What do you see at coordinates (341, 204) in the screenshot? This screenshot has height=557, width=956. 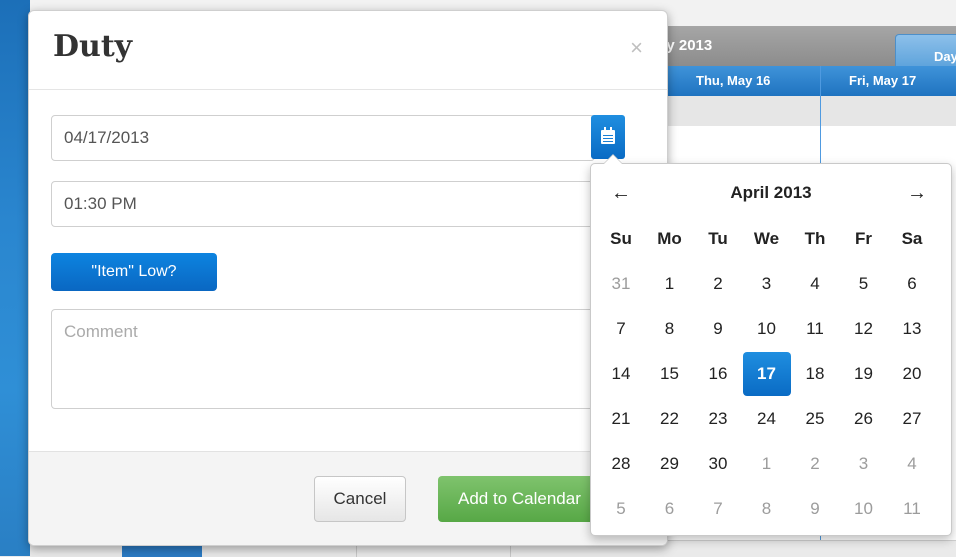 I see `time-input: 01:30 PM` at bounding box center [341, 204].